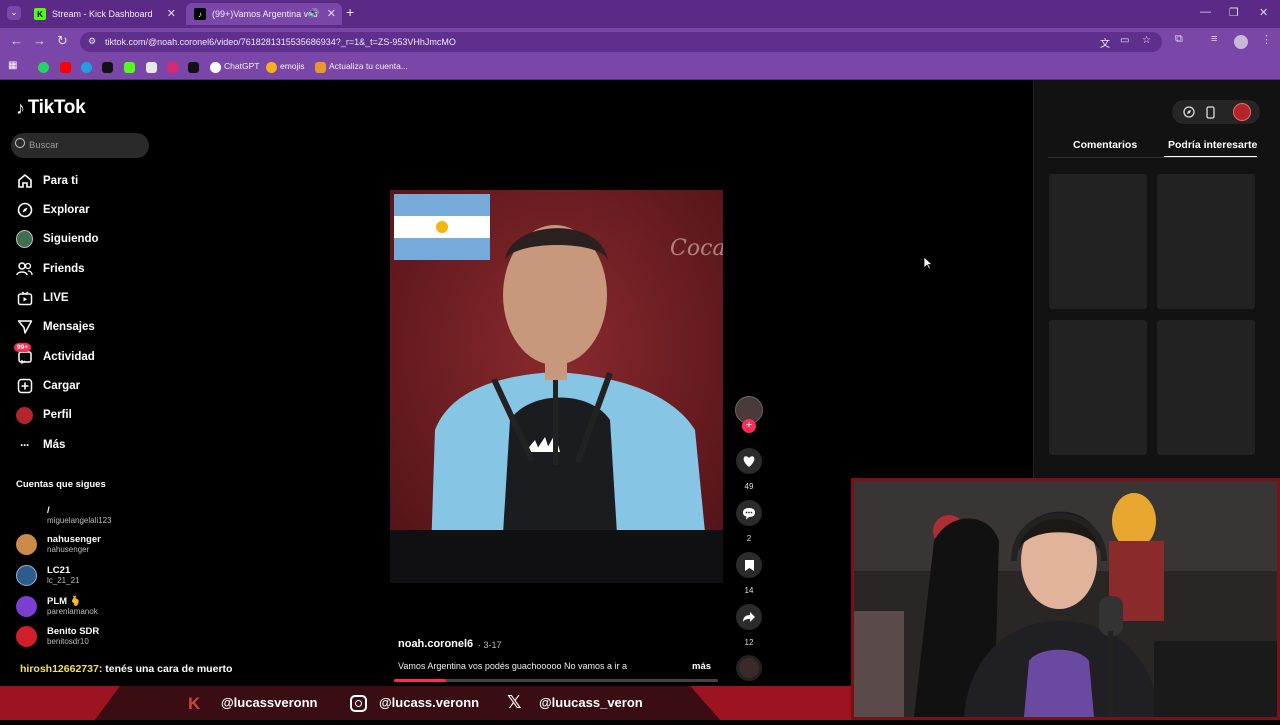 The height and width of the screenshot is (725, 1280). What do you see at coordinates (435, 644) in the screenshot?
I see `video-author: noah.coronel6` at bounding box center [435, 644].